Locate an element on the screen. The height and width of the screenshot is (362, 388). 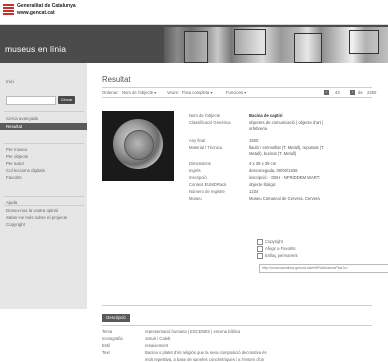
description-label: Estil is located at coordinates (106, 345).